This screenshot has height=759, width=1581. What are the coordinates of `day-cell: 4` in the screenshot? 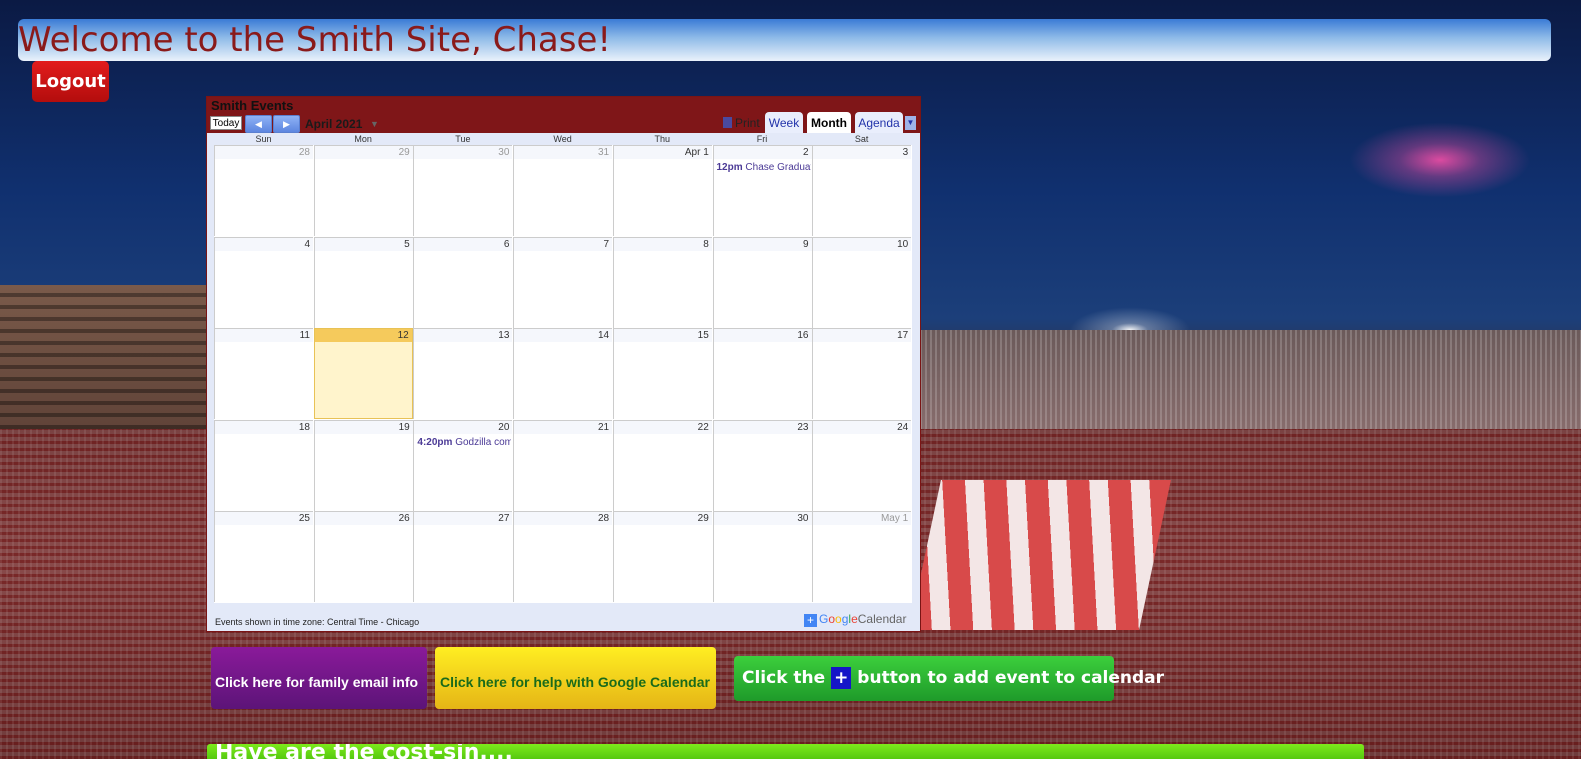 It's located at (263, 282).